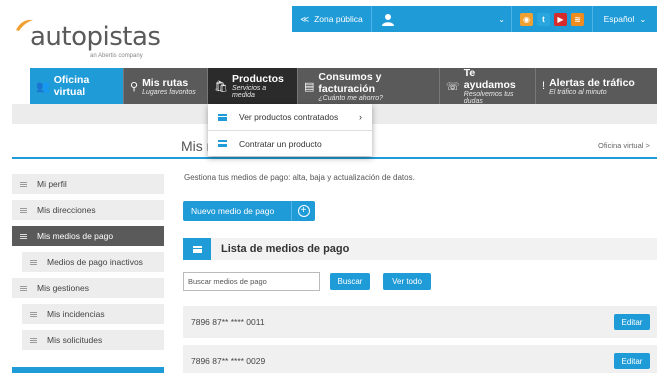 The image size is (657, 373). What do you see at coordinates (66, 210) in the screenshot?
I see `sidebar-item-label: Mis direcciones` at bounding box center [66, 210].